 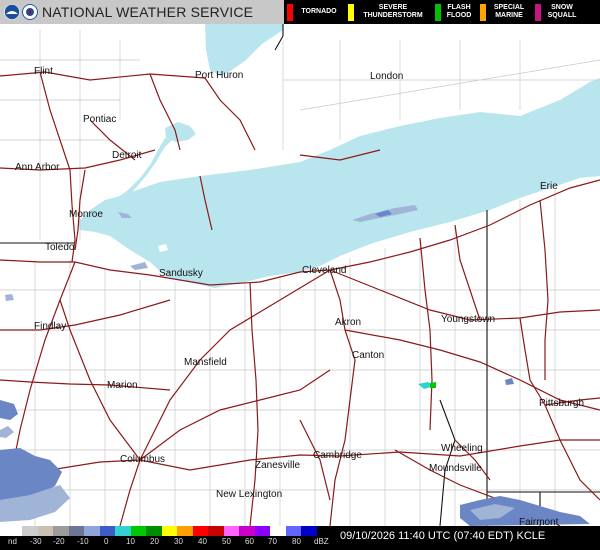 What do you see at coordinates (562, 11) in the screenshot?
I see `legend-label: SNOW SQUALL` at bounding box center [562, 11].